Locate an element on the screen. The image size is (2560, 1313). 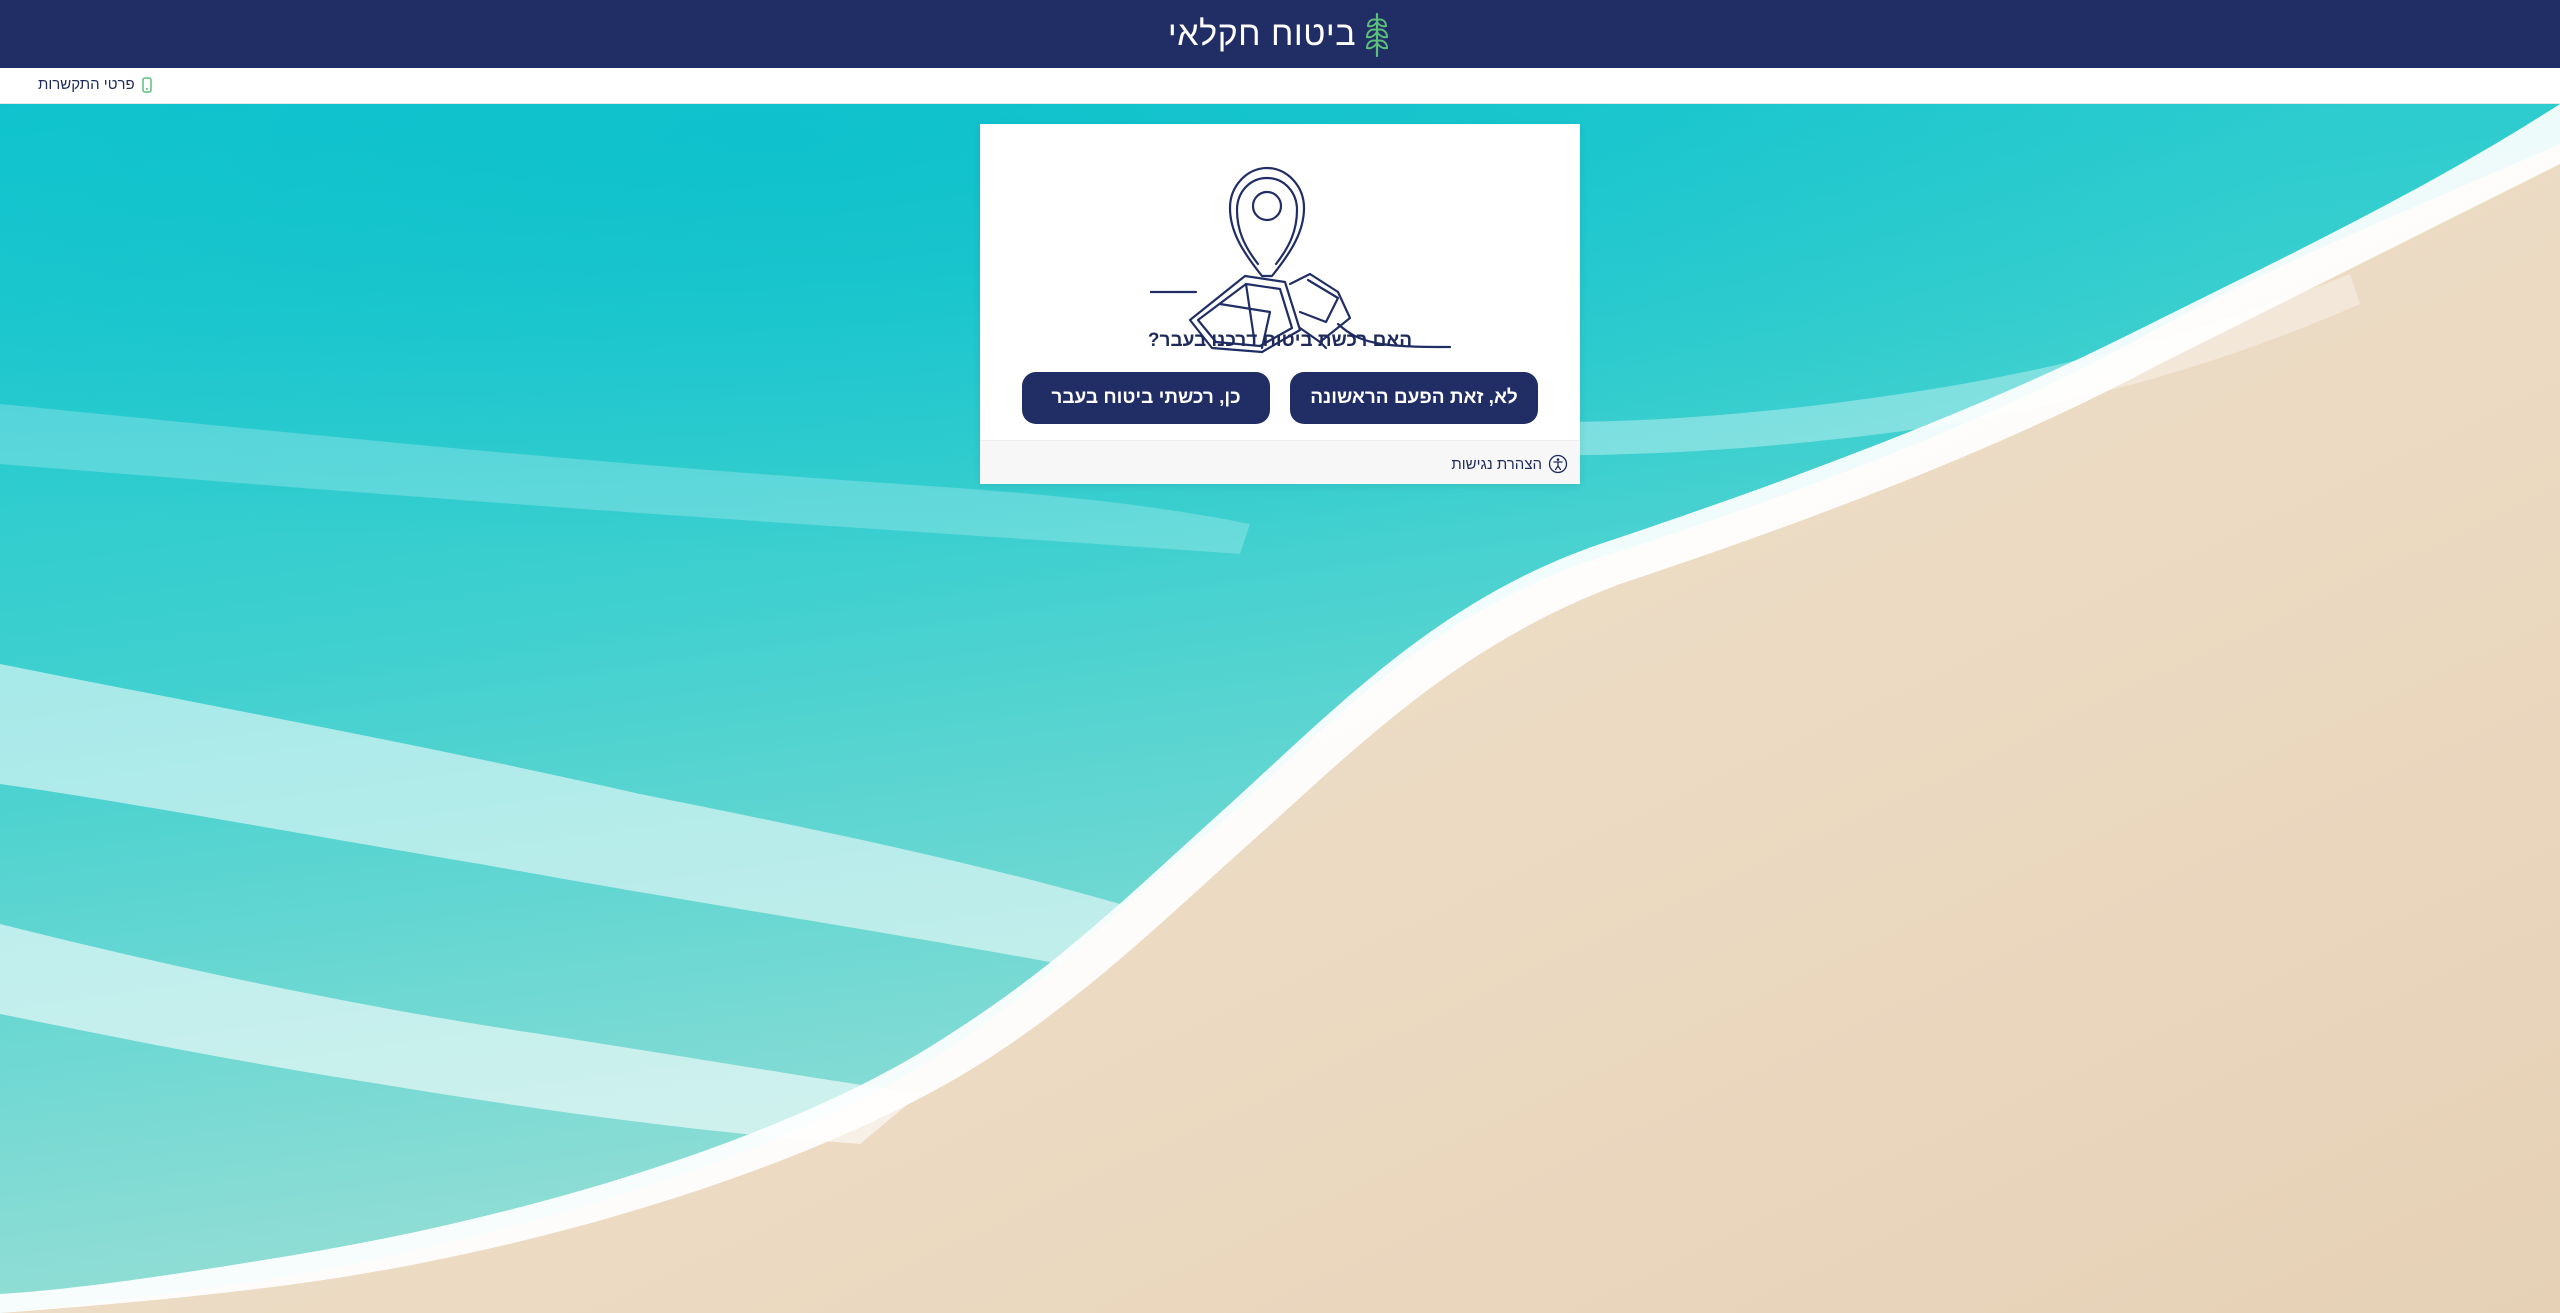
wheat-icon is located at coordinates (1377, 35).